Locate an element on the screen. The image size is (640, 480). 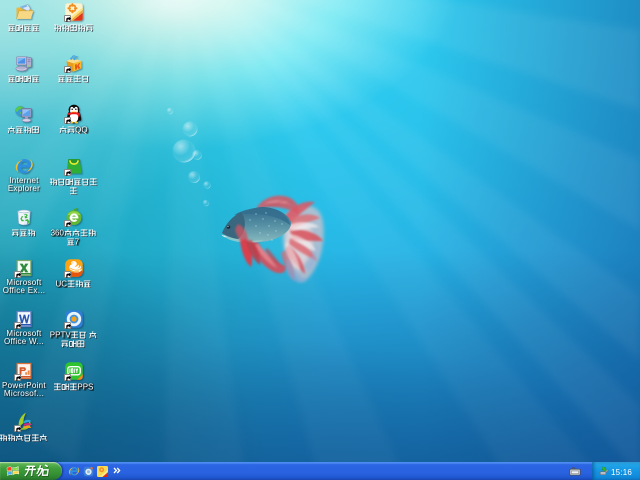
svg-text: PPTV is located at coordinates (60, 334).